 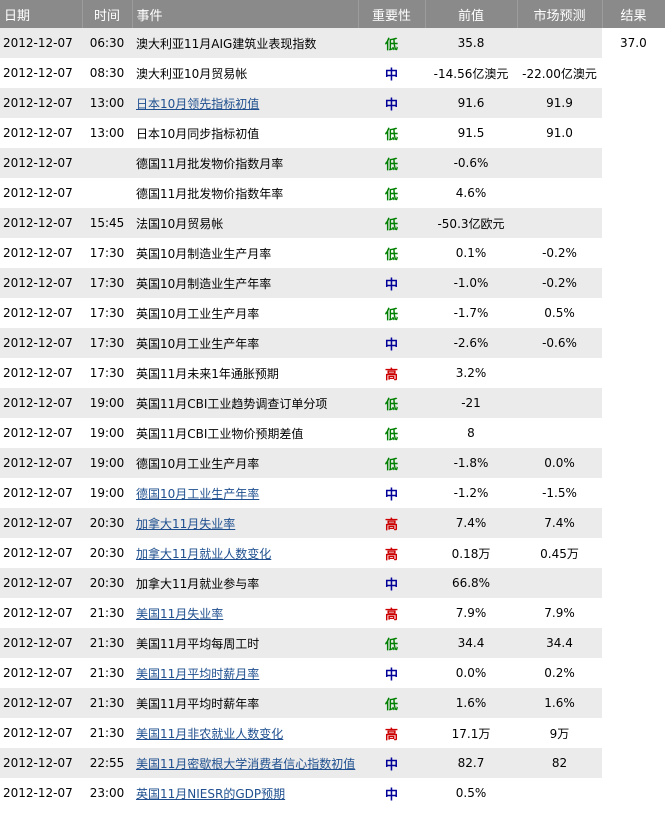 What do you see at coordinates (107, 223) in the screenshot?
I see `row-time: 15:45` at bounding box center [107, 223].